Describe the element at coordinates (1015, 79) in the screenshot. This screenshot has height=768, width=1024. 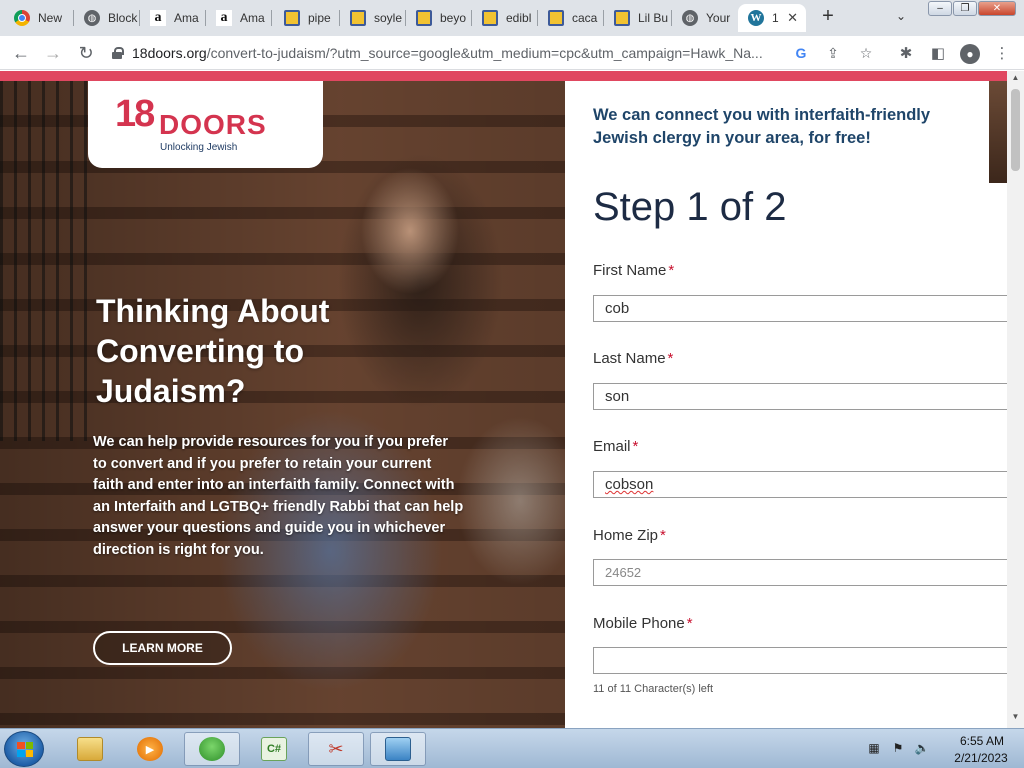
I see `scroll-up-arrow-icon: ▲` at that location.